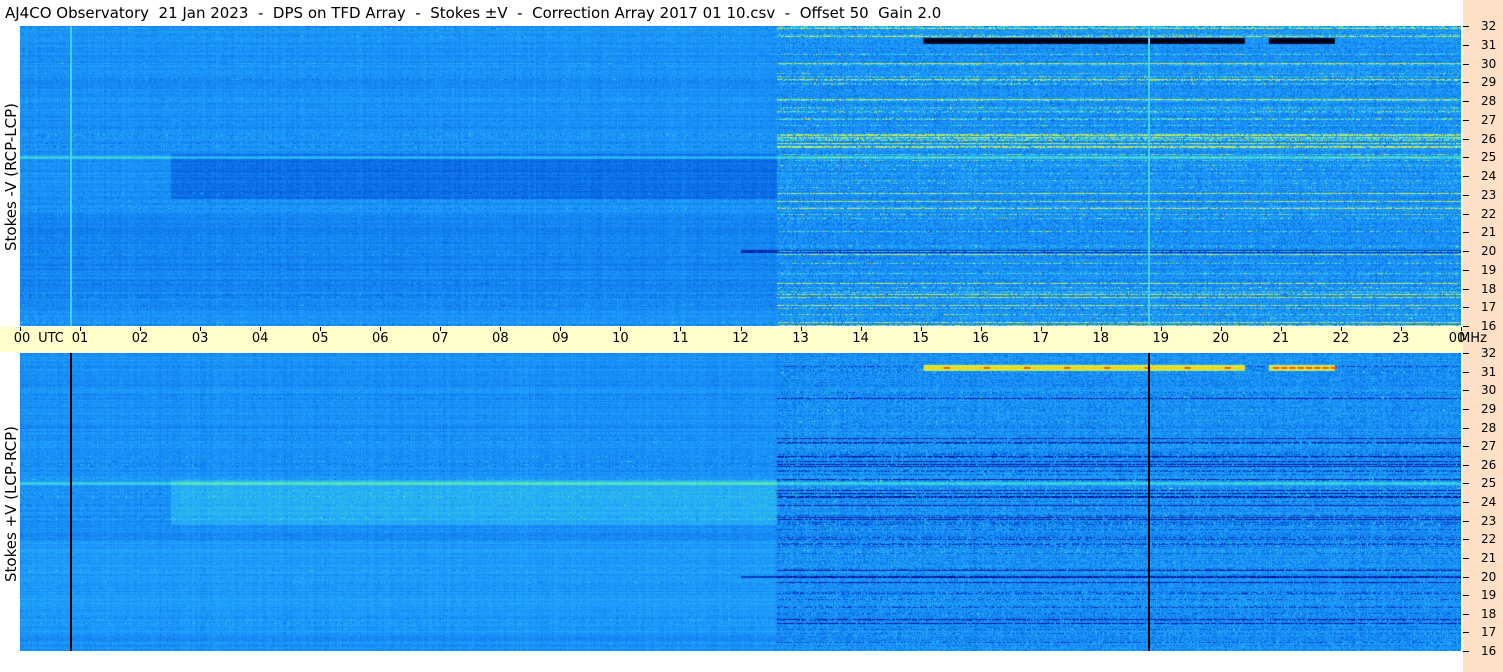 This screenshot has width=1503, height=672. Describe the element at coordinates (620, 338) in the screenshot. I see `utc-tick-label: 10` at that location.